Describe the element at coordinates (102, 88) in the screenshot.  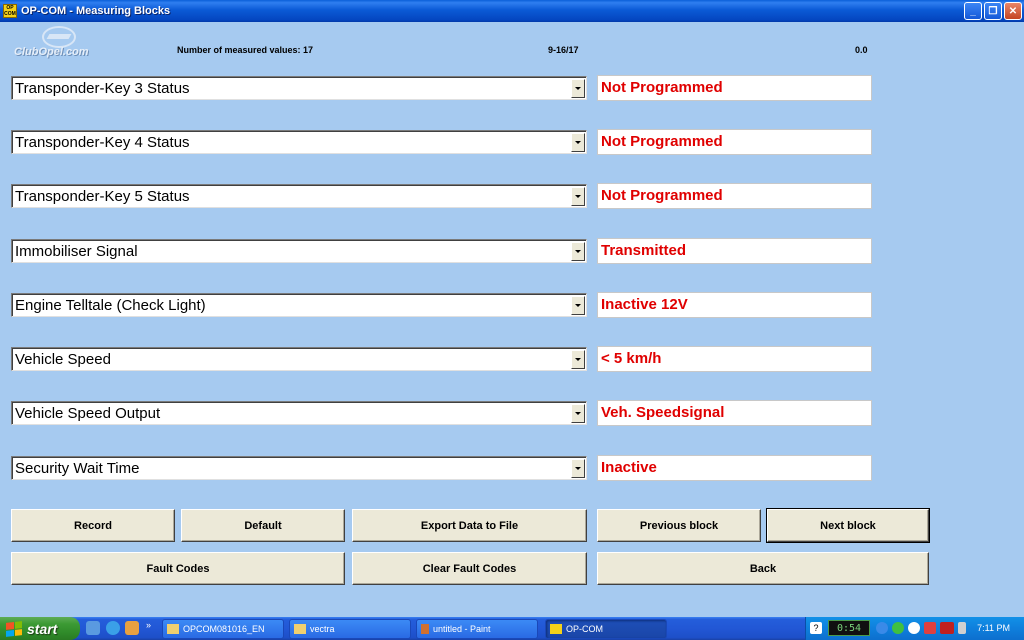
I see `measure-label: Transponder-Key 3 Status` at that location.